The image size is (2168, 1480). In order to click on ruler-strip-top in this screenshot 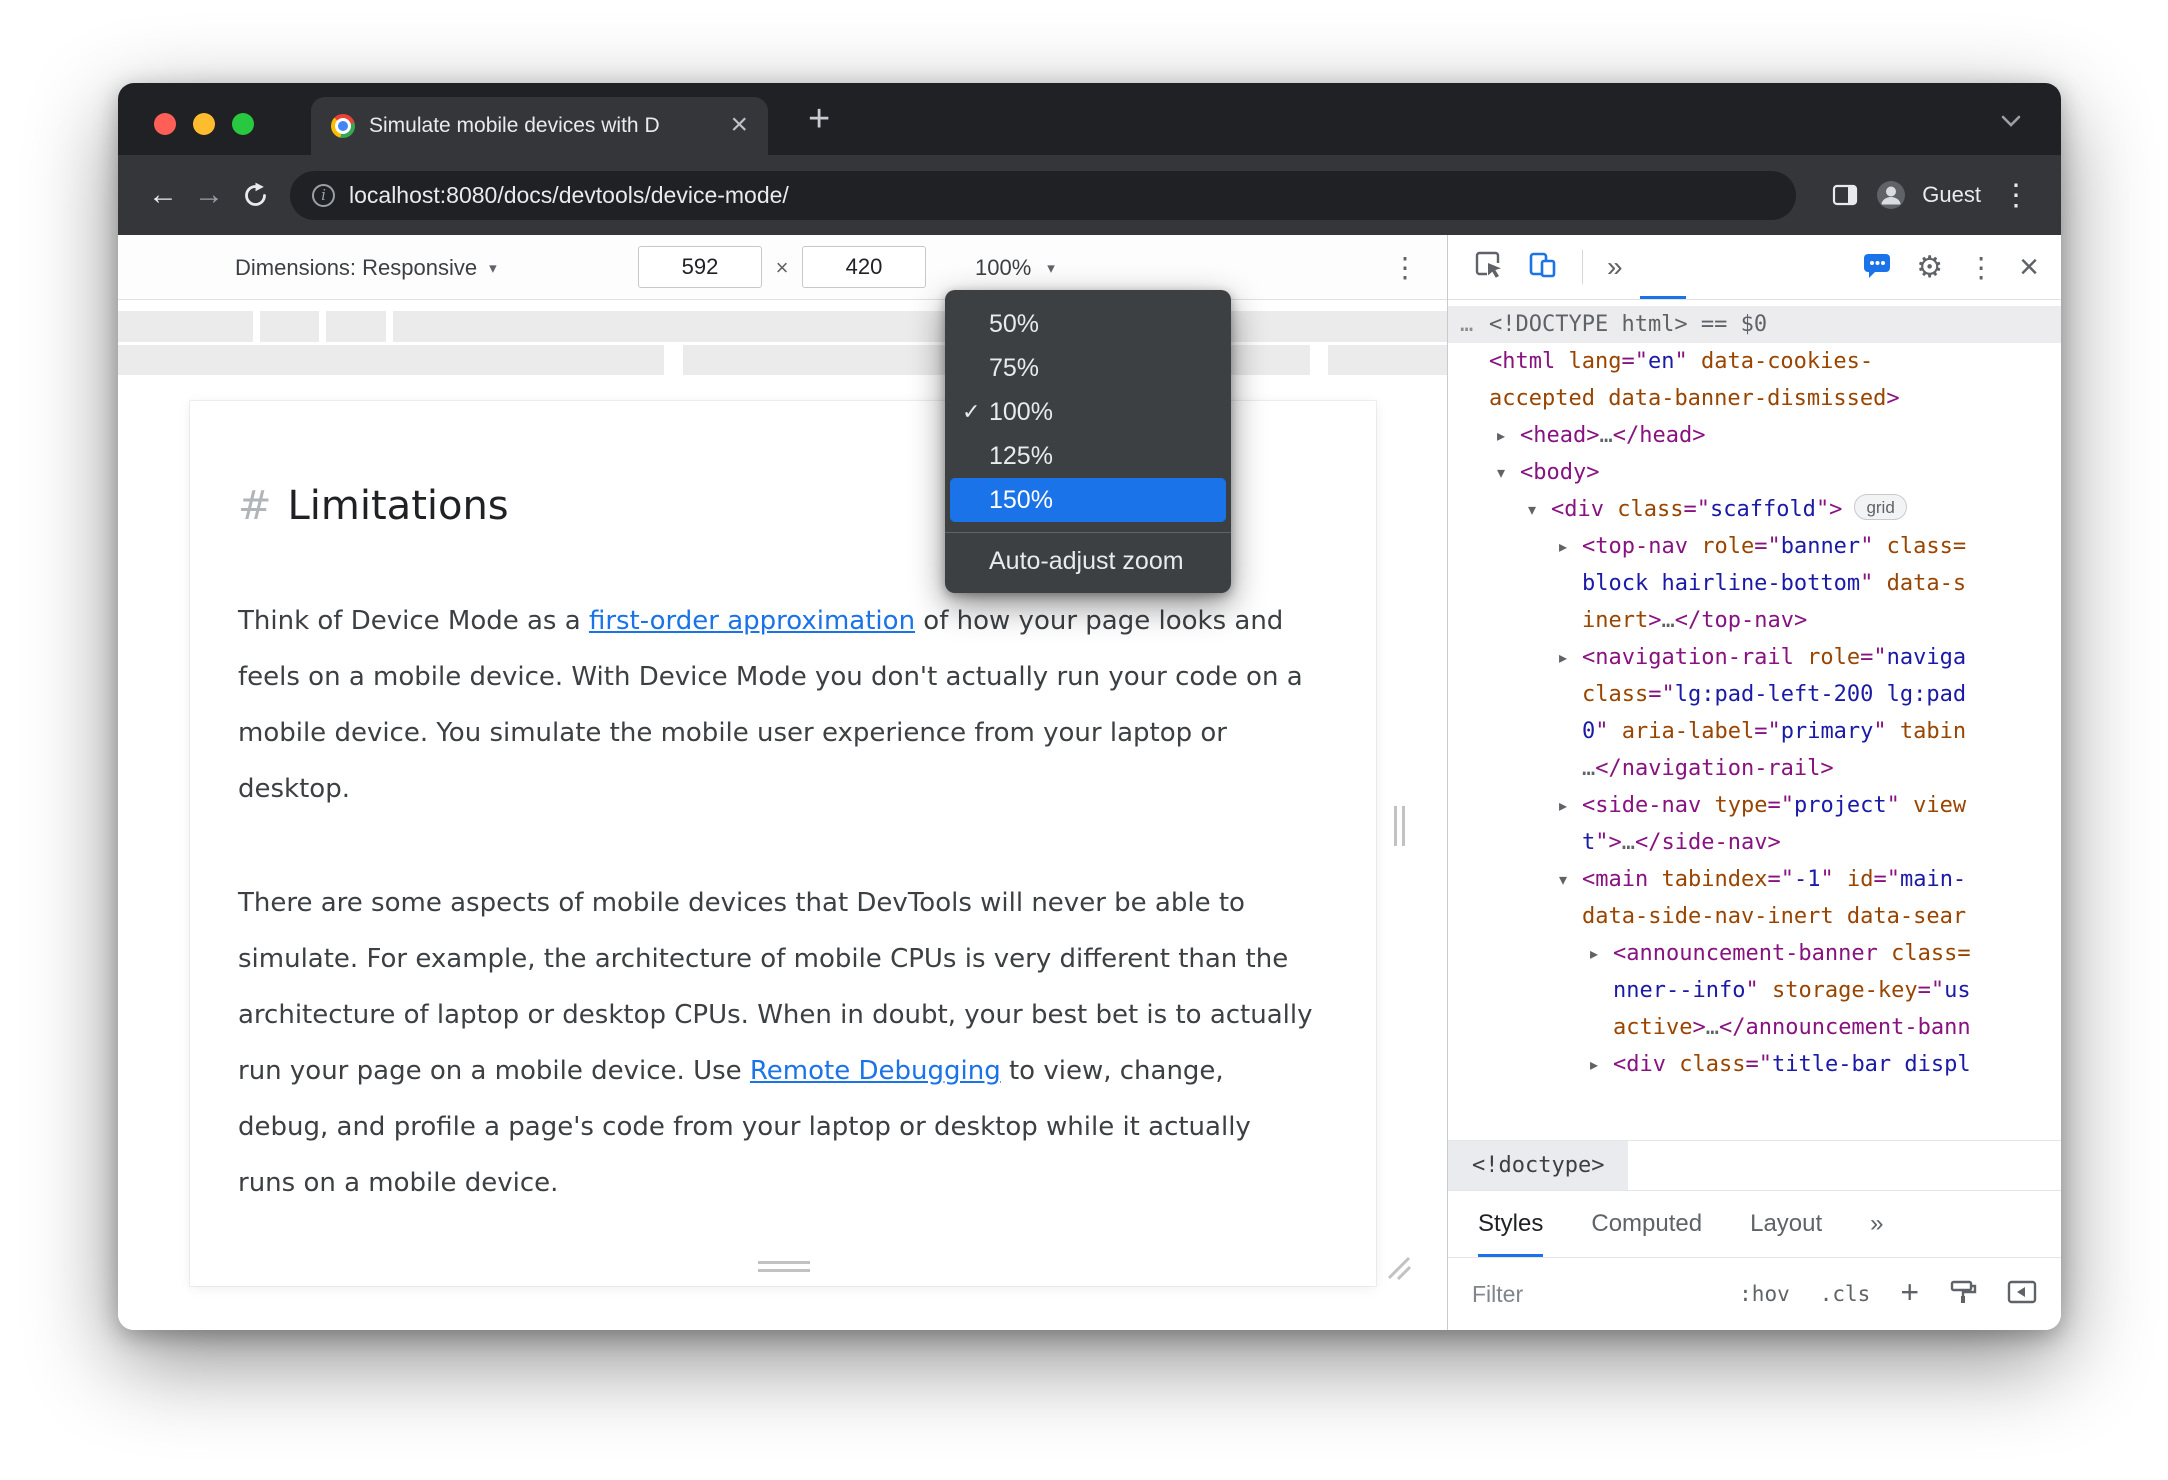, I will do `click(782, 326)`.